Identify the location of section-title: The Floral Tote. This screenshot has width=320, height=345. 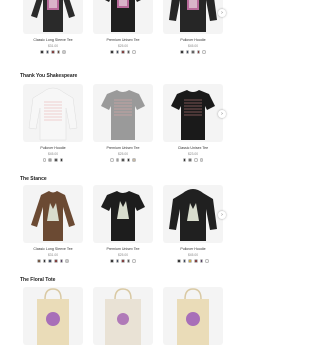
(38, 280).